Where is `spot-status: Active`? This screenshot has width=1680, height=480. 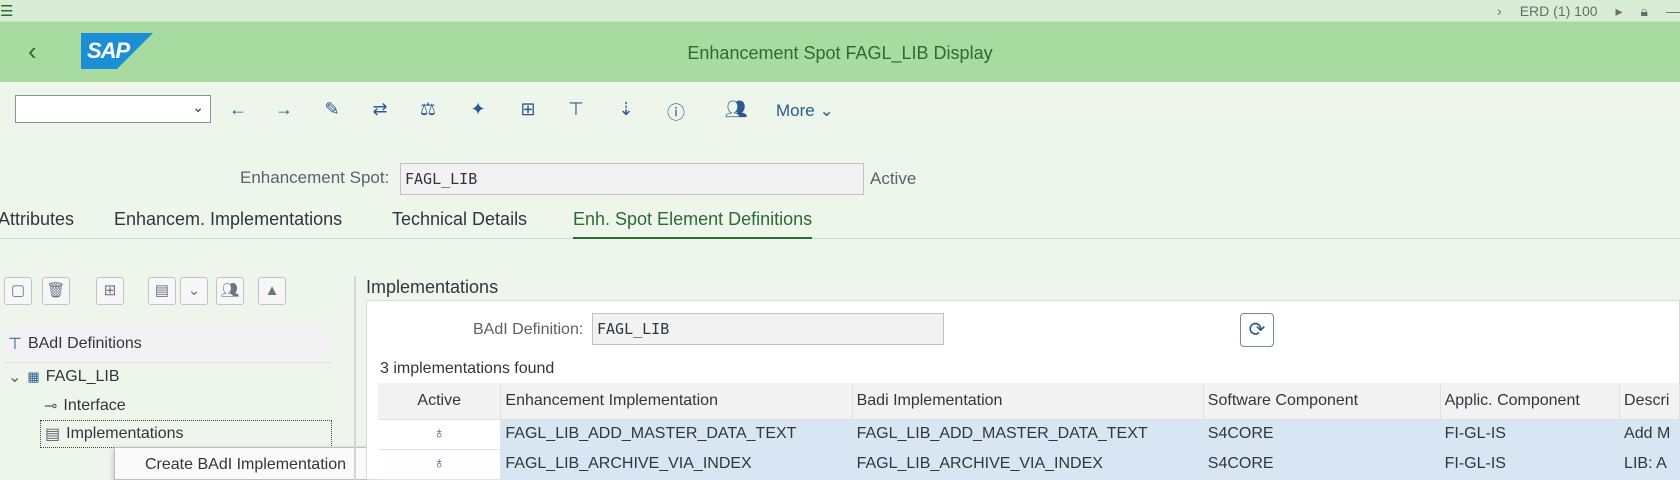
spot-status: Active is located at coordinates (893, 178).